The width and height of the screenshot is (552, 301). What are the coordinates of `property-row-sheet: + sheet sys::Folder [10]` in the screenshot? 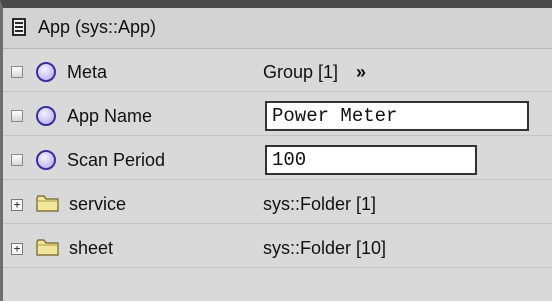 It's located at (277, 248).